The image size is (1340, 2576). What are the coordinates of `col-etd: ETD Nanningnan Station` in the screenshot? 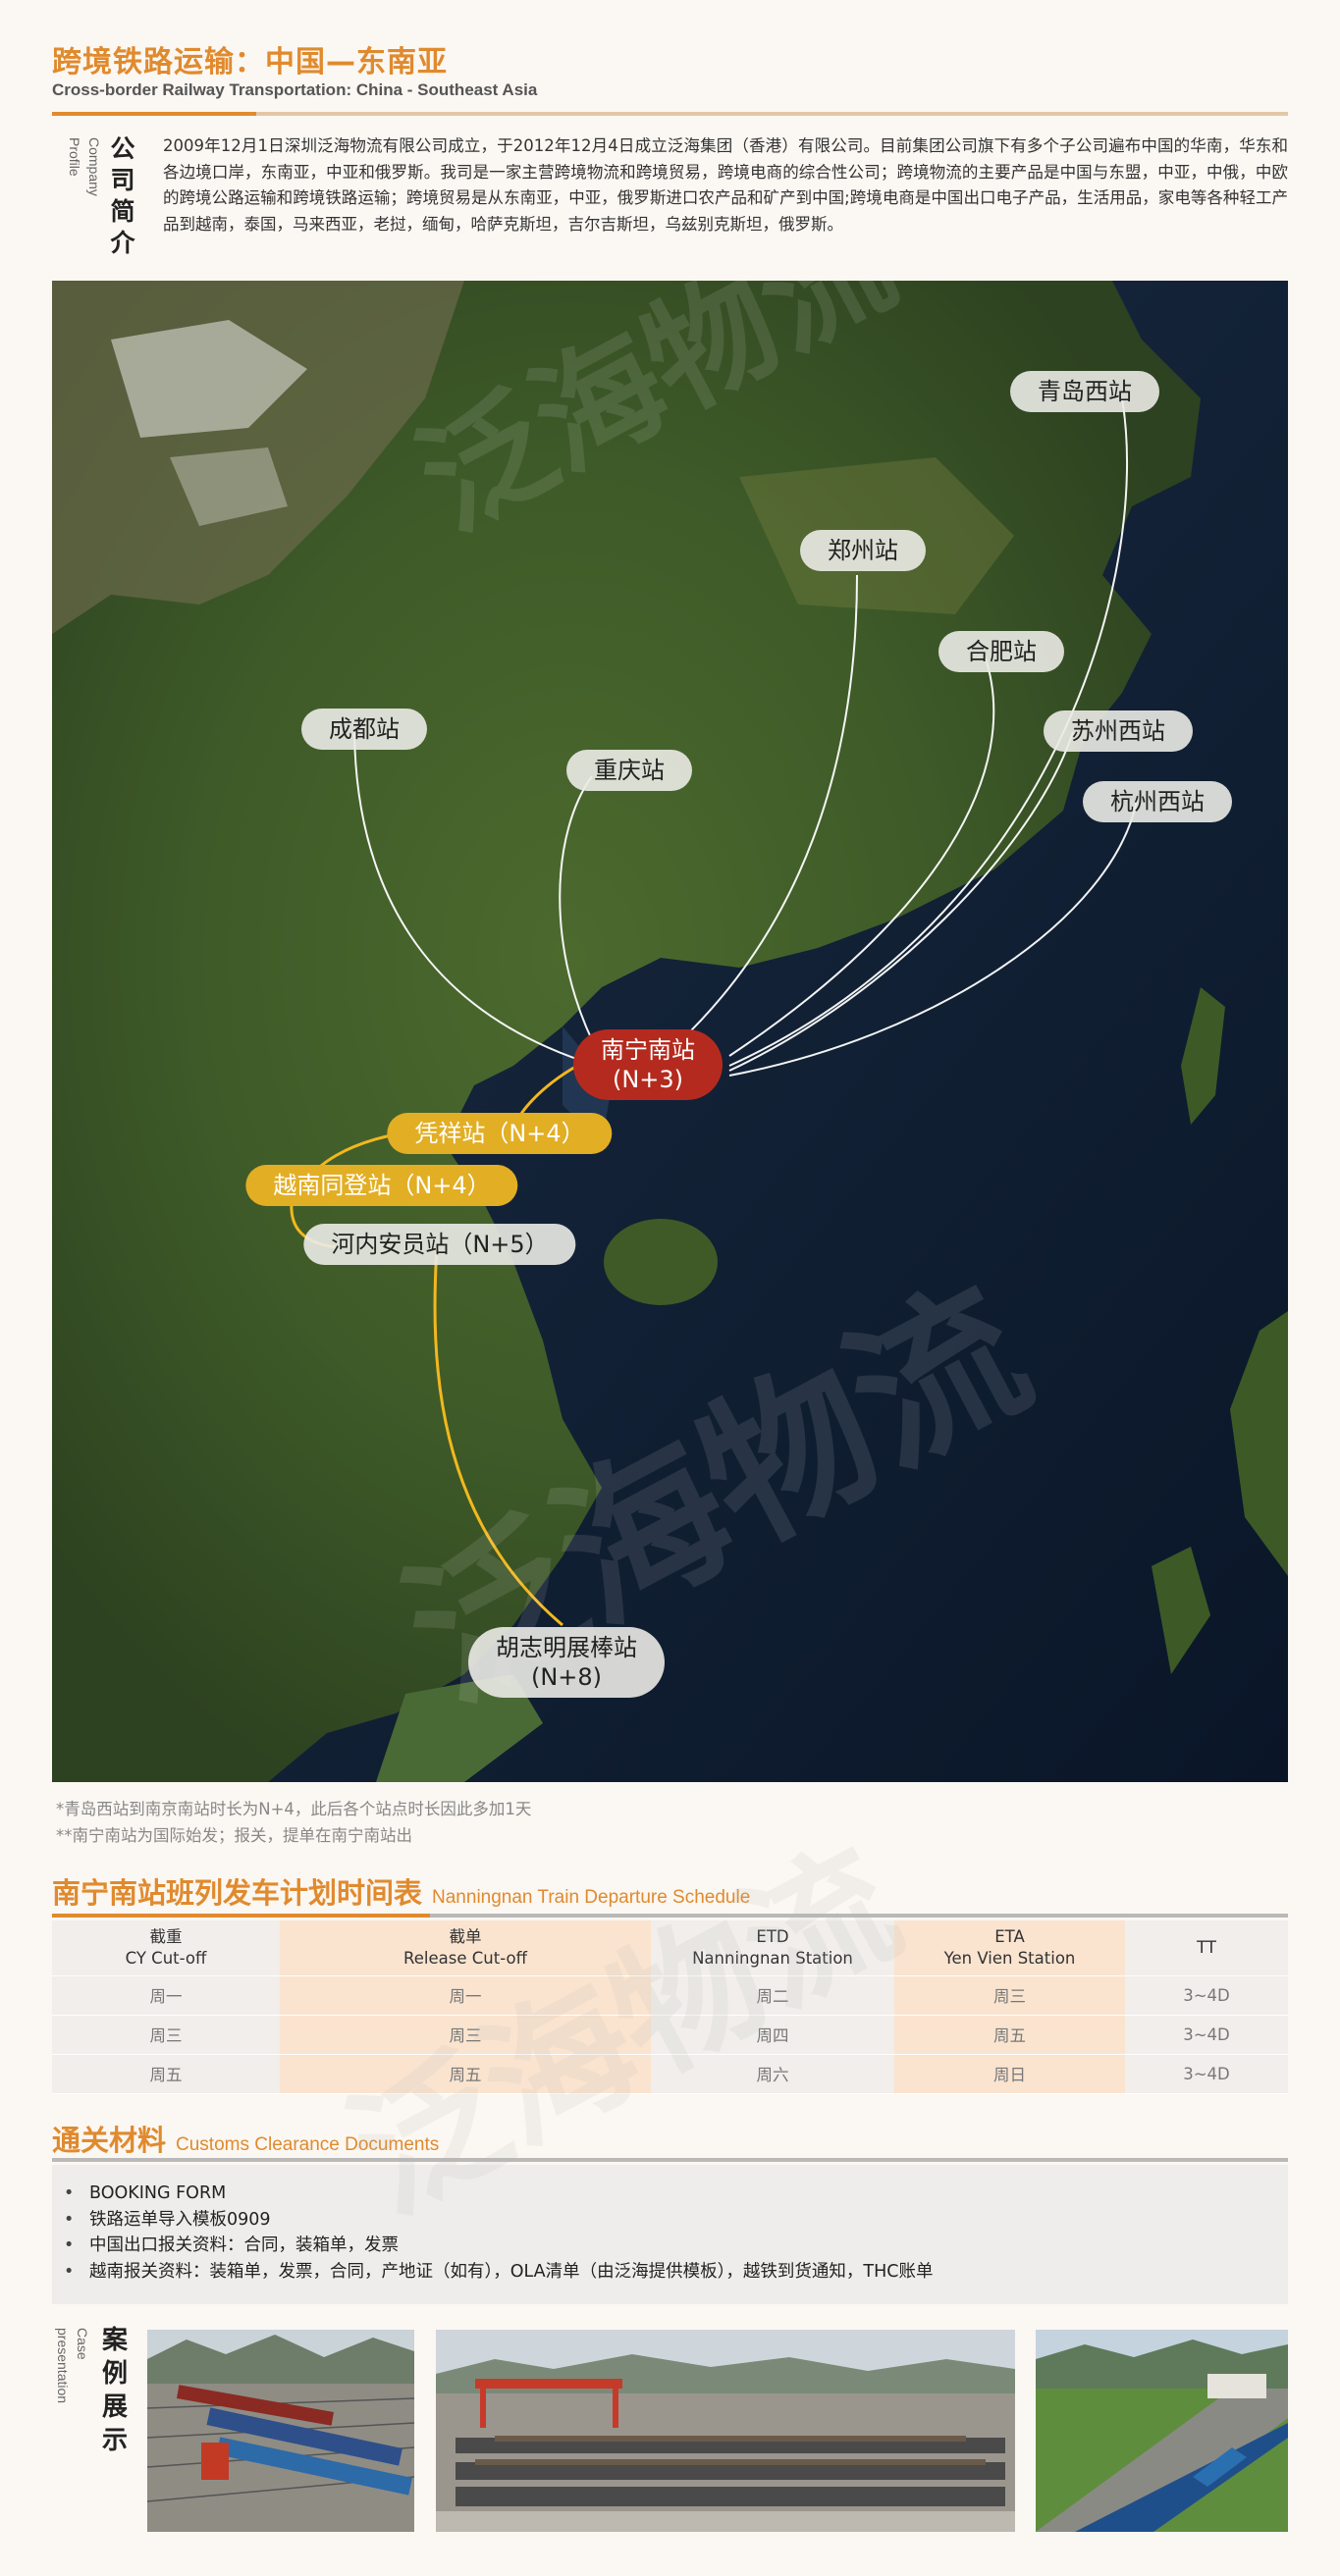 It's located at (773, 1948).